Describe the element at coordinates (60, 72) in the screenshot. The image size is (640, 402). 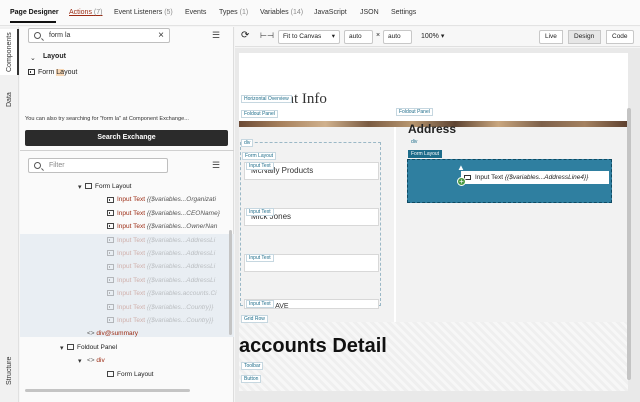
I see `component-name-match: La` at that location.